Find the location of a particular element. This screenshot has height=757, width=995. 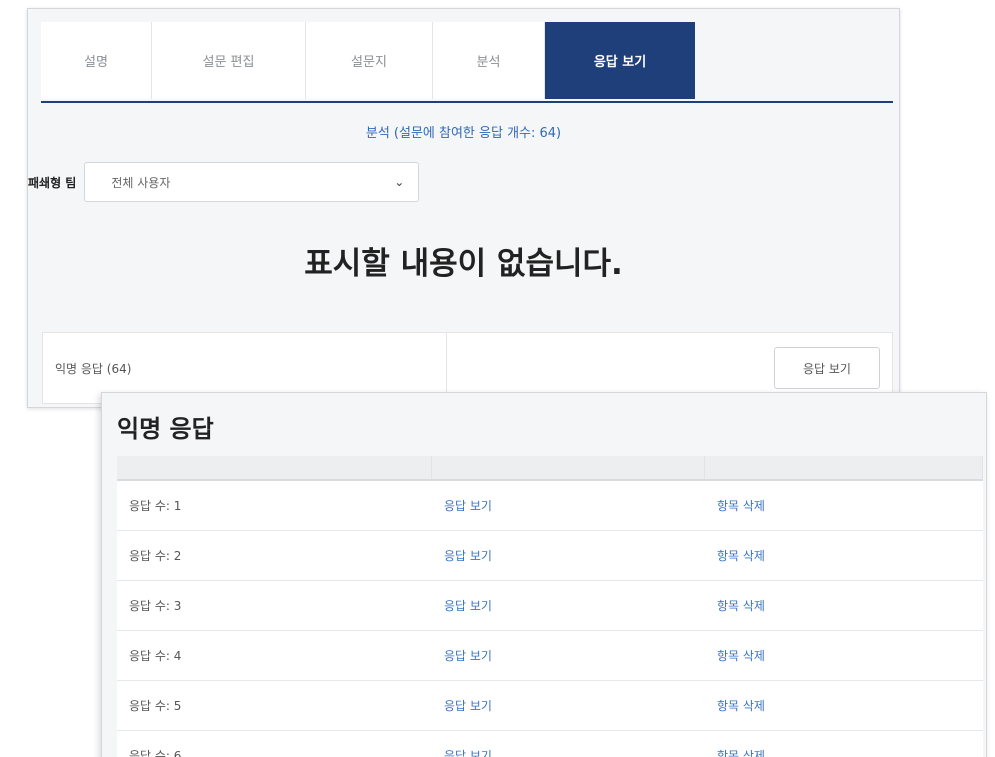

table-row: 응답 수: 1 응답 보기 항목 삭제 is located at coordinates (550, 506).